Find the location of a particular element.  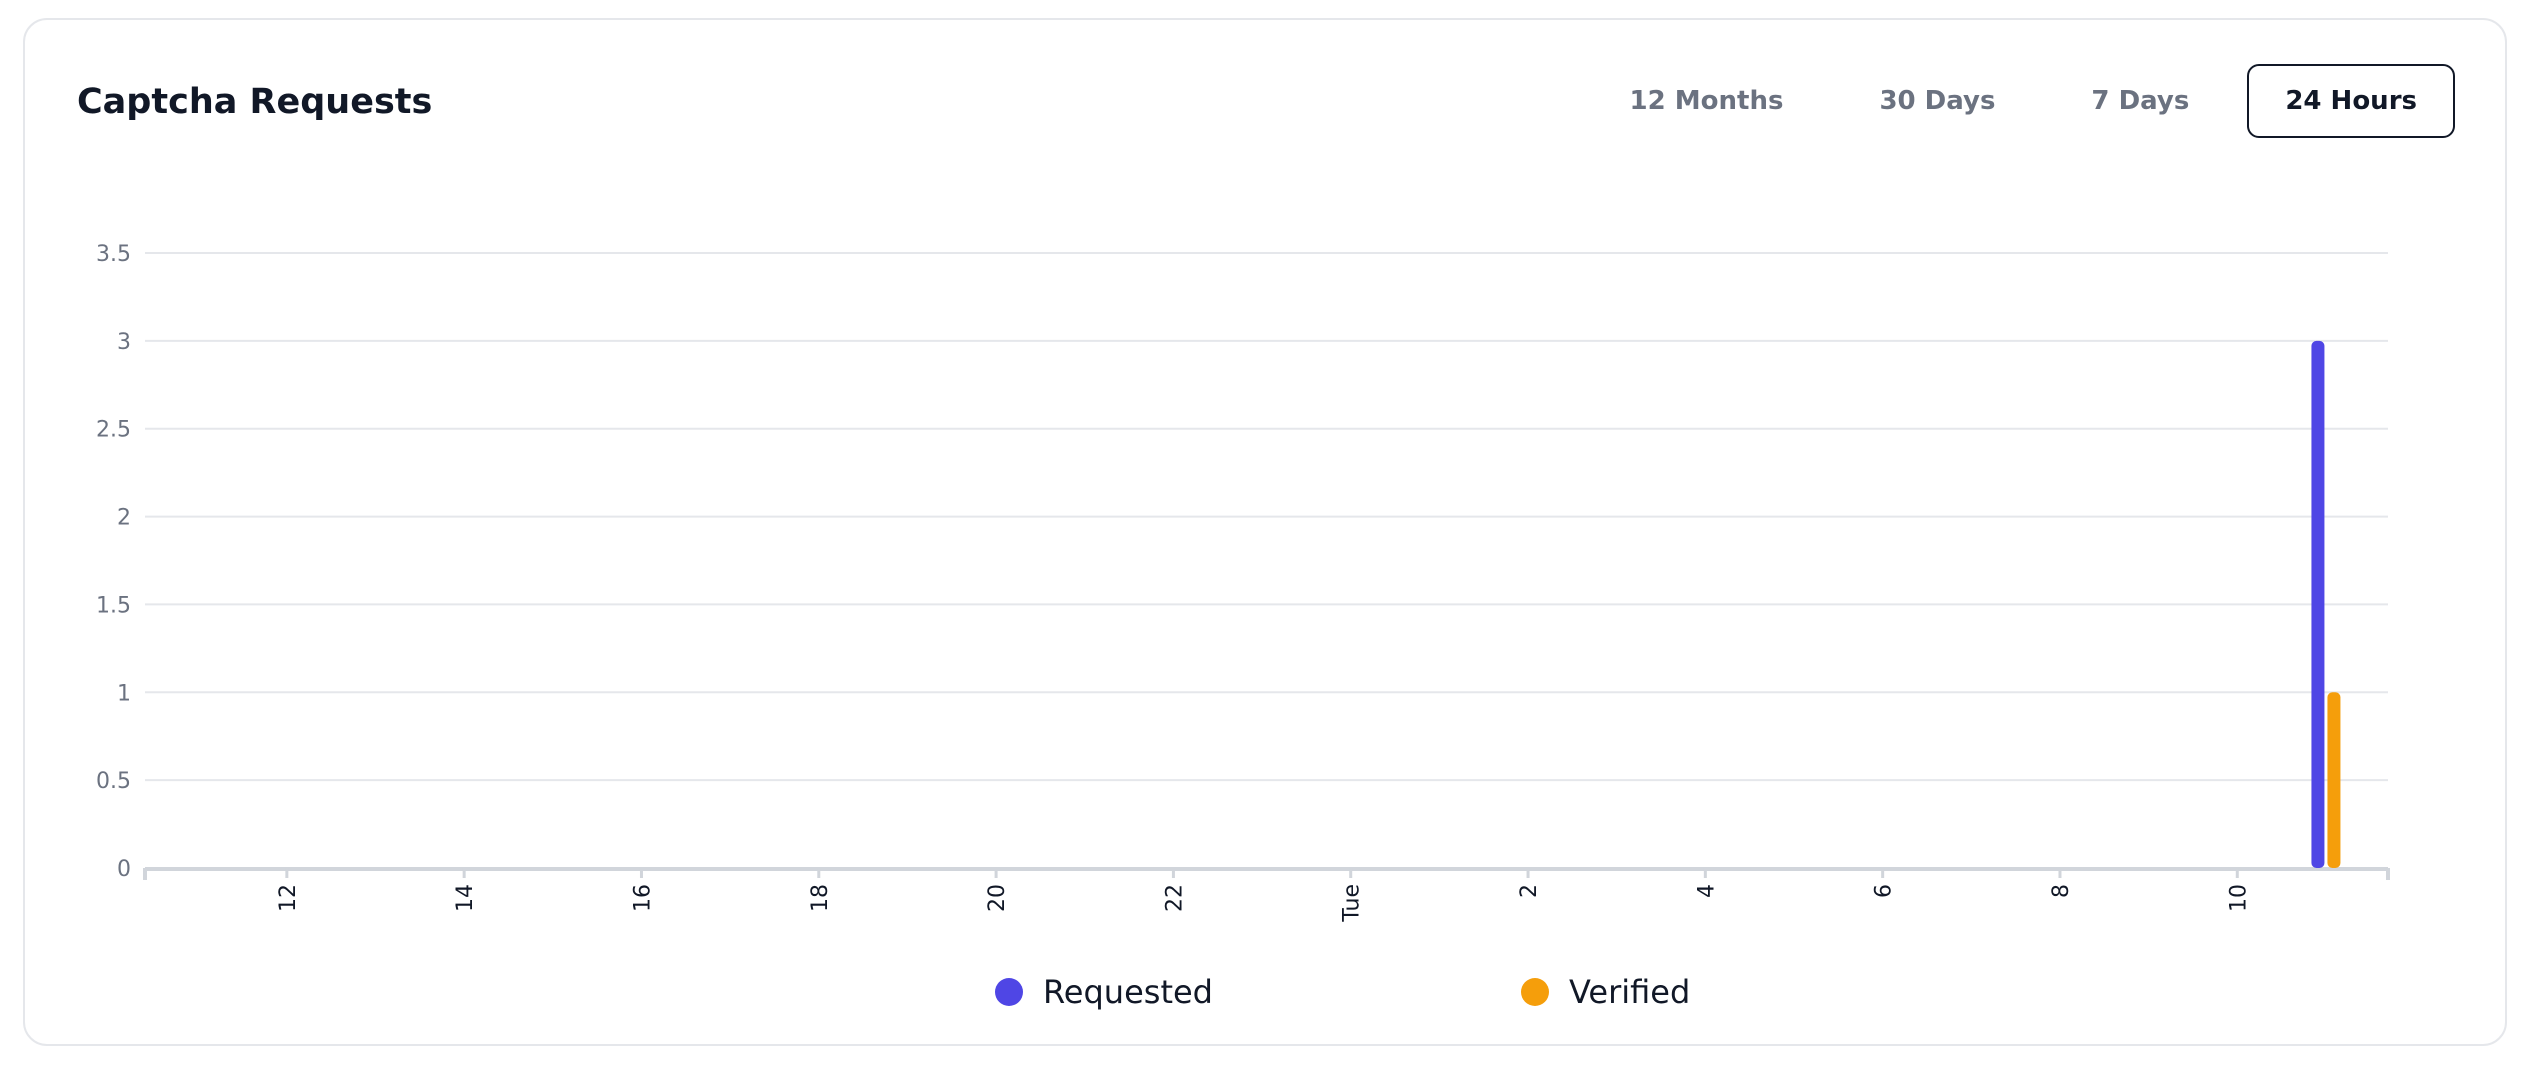

legend-item-requested: Requested is located at coordinates (1104, 992).